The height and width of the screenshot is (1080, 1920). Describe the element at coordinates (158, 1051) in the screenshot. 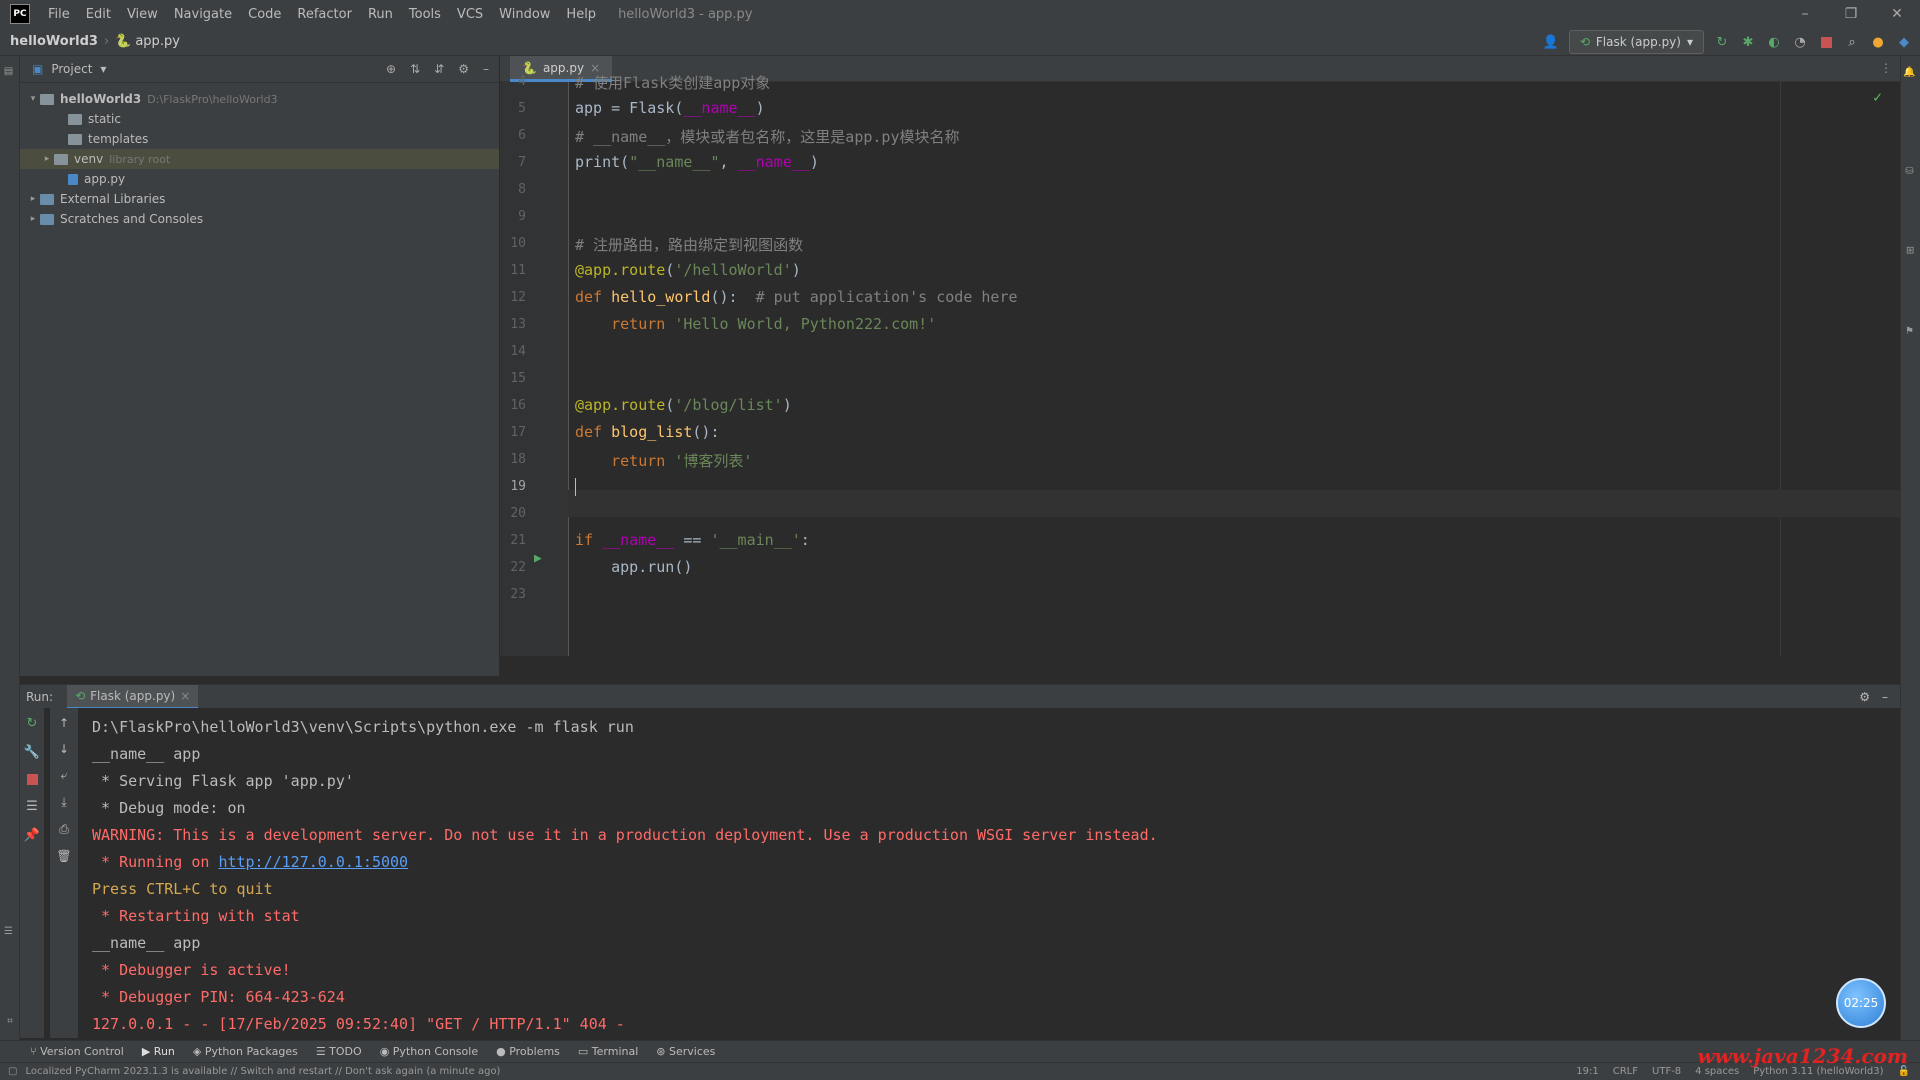

I see `tool-run: ▶ Run` at that location.